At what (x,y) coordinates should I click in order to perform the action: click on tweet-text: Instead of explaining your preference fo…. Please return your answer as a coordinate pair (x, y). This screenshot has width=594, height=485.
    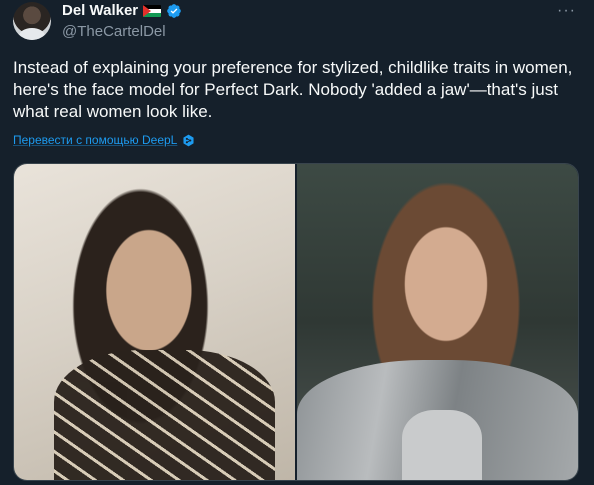
    Looking at the image, I should click on (293, 89).